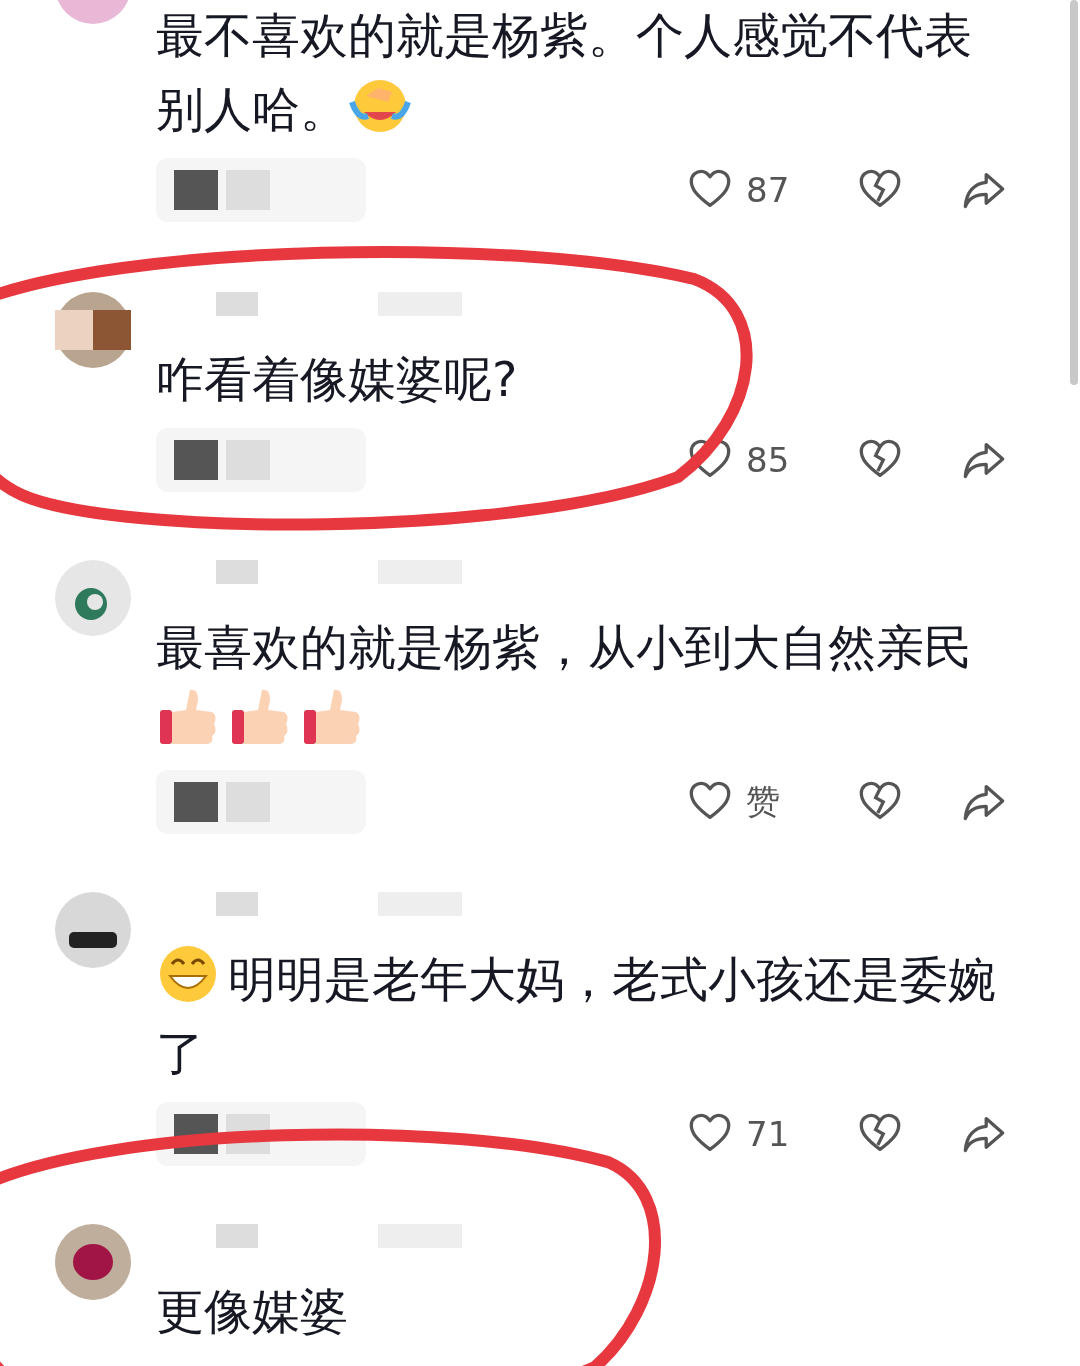 The image size is (1080, 1366). What do you see at coordinates (743, 802) in the screenshot?
I see `like-button: 赞` at bounding box center [743, 802].